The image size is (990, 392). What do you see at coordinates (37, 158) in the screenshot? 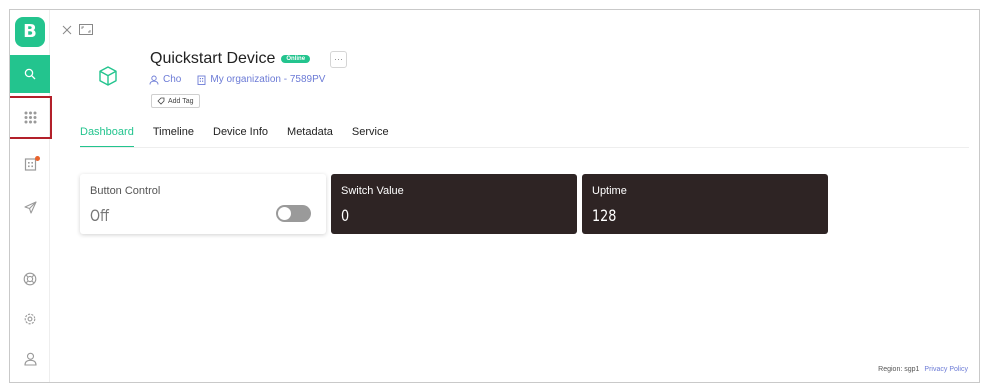
I see `notification-dot` at bounding box center [37, 158].